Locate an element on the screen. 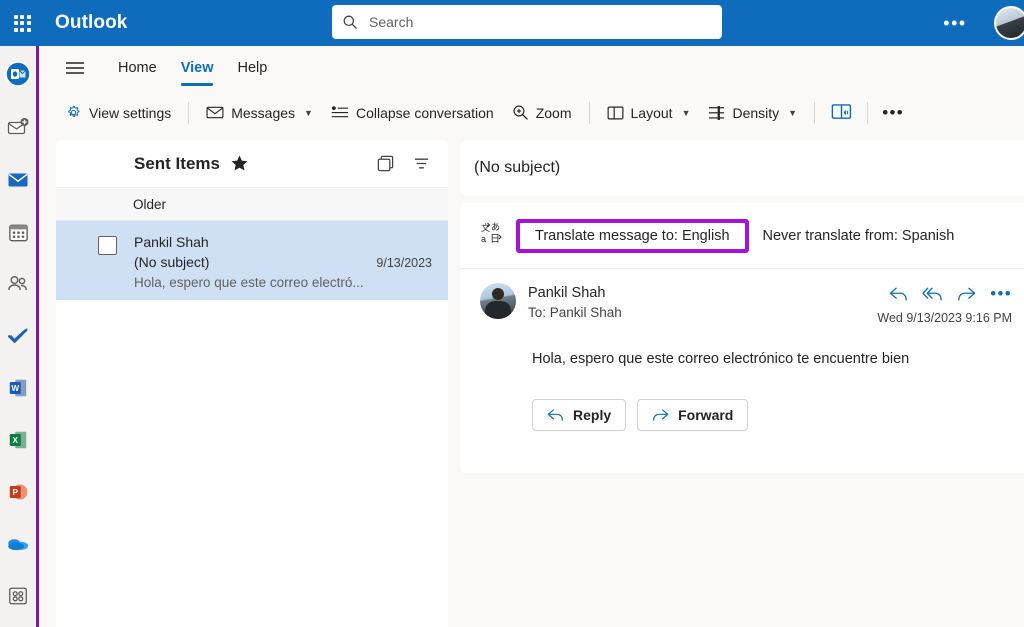  message-subject: (No subject) is located at coordinates (172, 262).